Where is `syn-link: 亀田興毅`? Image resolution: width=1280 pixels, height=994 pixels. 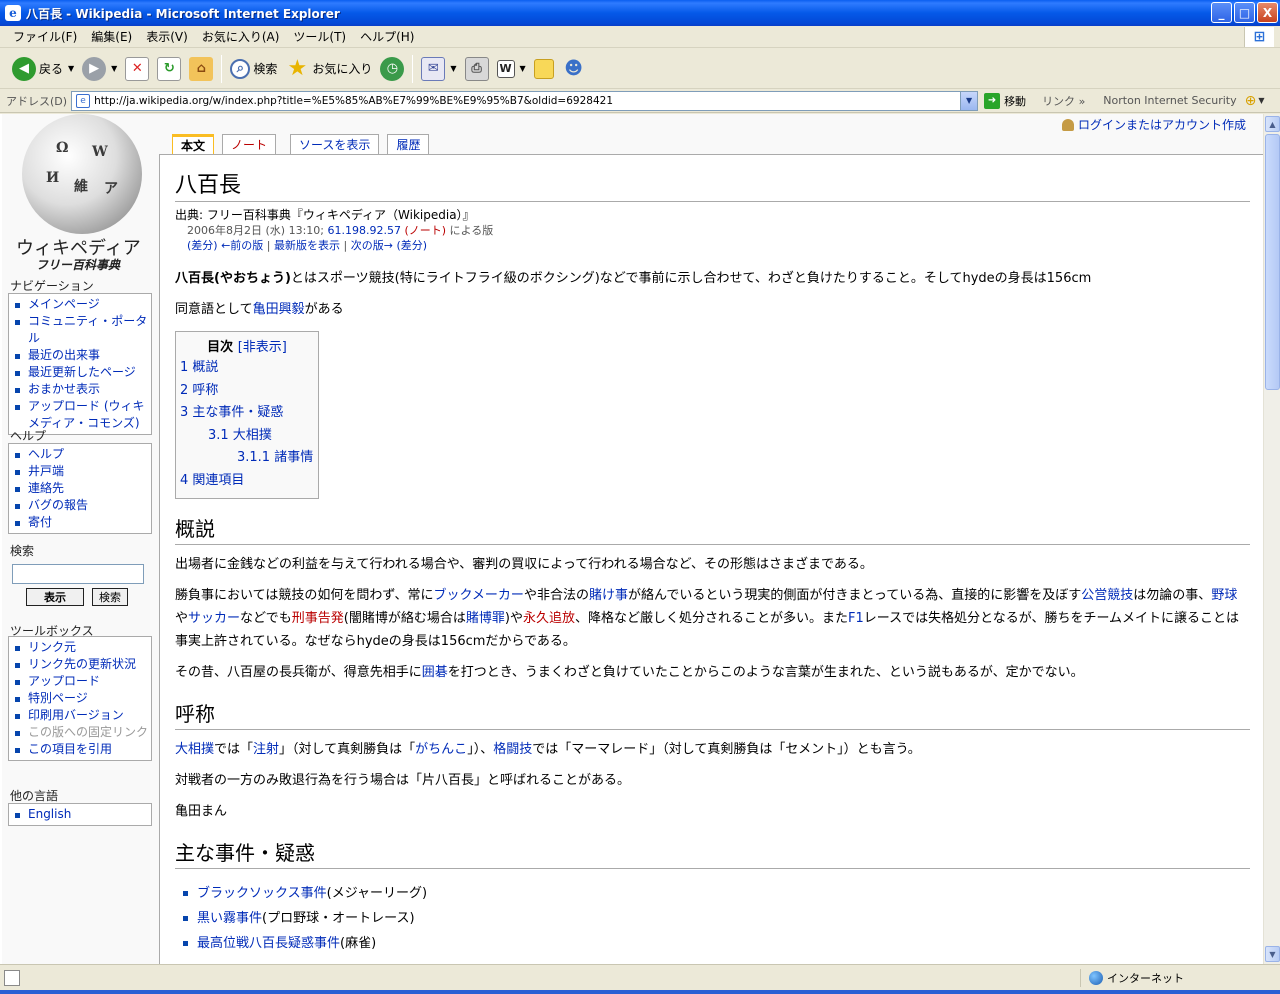
syn-link: 亀田興毅 is located at coordinates (279, 309).